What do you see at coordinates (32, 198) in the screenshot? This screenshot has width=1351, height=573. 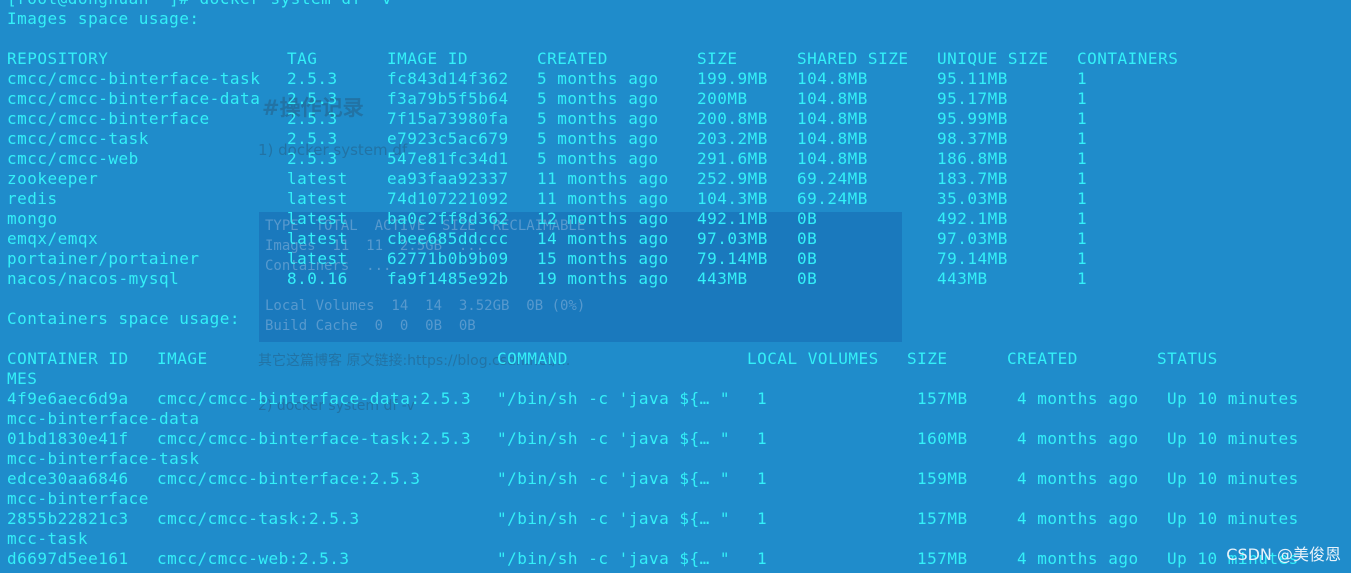 I see `image-cell: redis` at bounding box center [32, 198].